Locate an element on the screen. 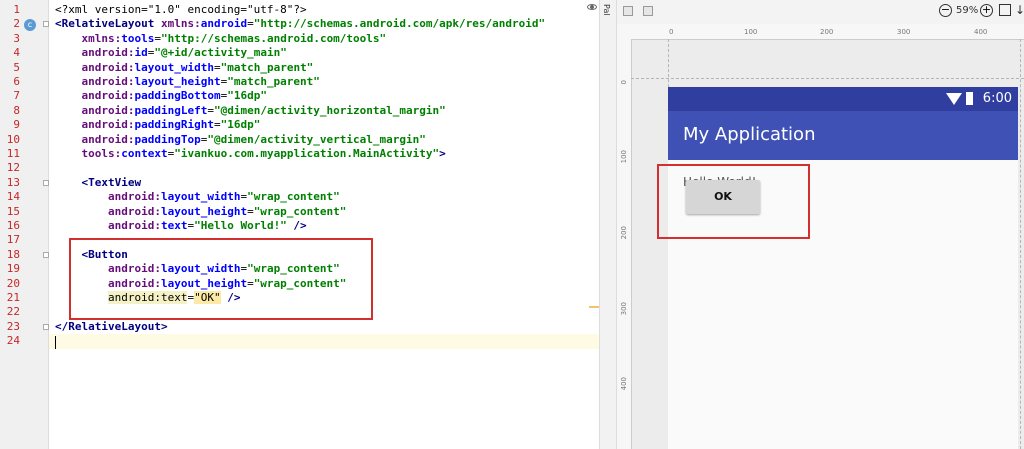 The height and width of the screenshot is (449, 1024). code-token: "16dp" is located at coordinates (247, 96).